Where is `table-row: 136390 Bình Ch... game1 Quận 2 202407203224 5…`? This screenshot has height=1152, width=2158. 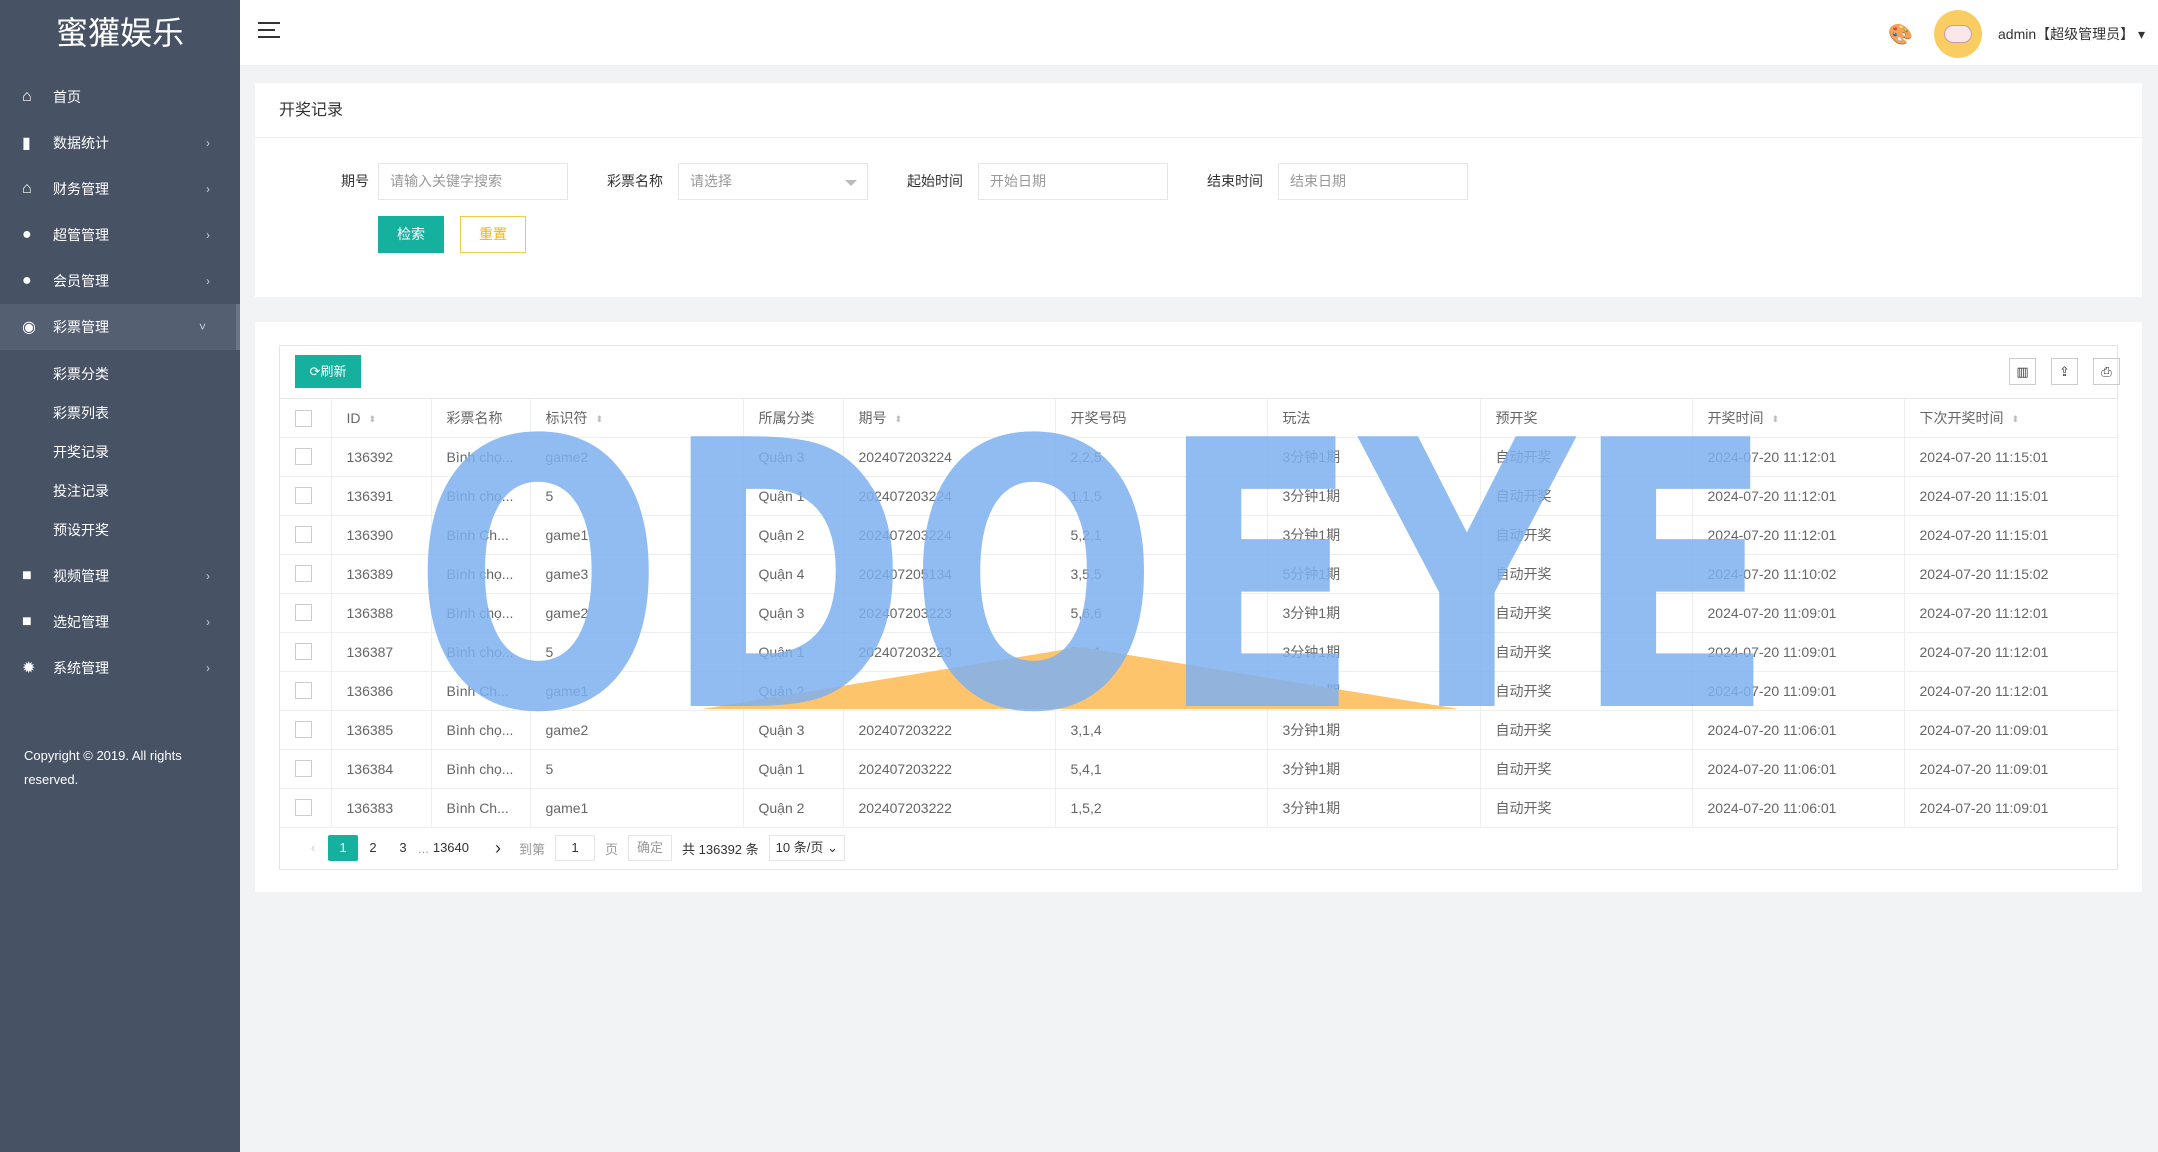 table-row: 136390 Bình Ch... game1 Quận 2 202407203224 5… is located at coordinates (1199, 535).